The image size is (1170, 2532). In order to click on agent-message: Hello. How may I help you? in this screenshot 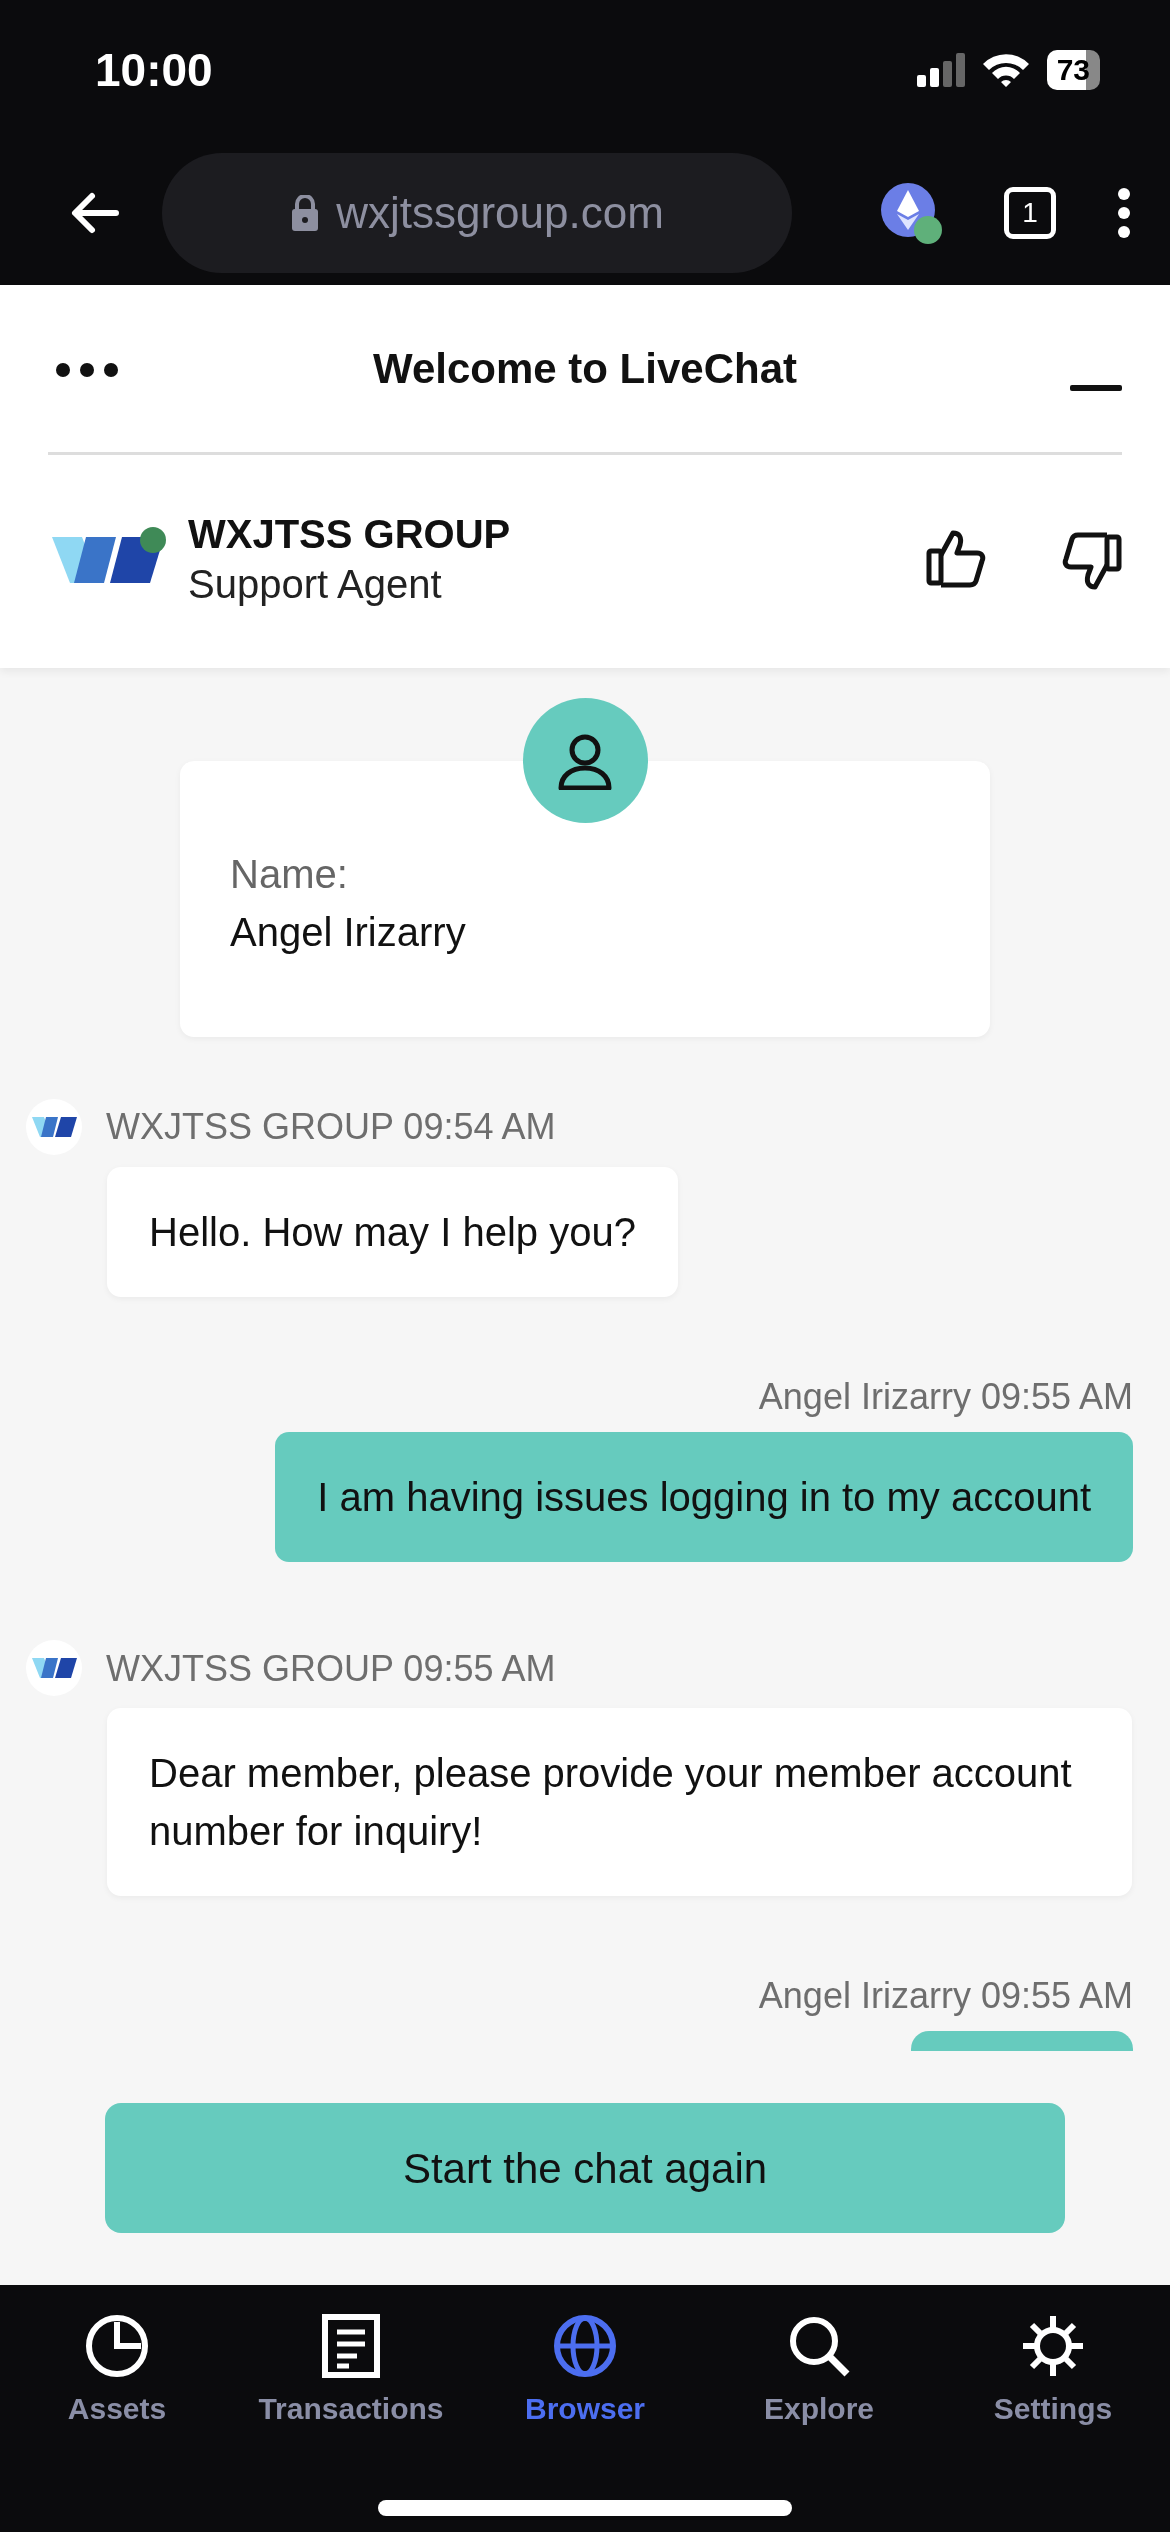, I will do `click(392, 1232)`.